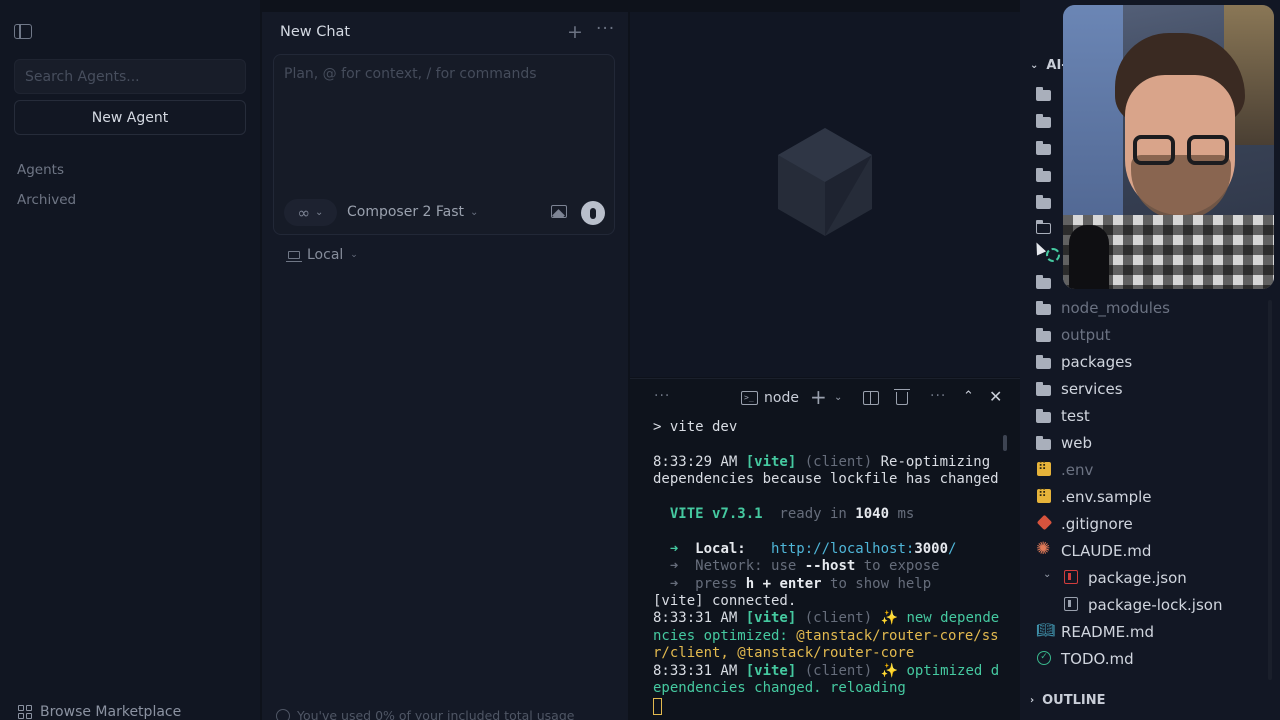 The height and width of the screenshot is (720, 1280). What do you see at coordinates (1097, 524) in the screenshot?
I see `explorer-item: .gitignore` at bounding box center [1097, 524].